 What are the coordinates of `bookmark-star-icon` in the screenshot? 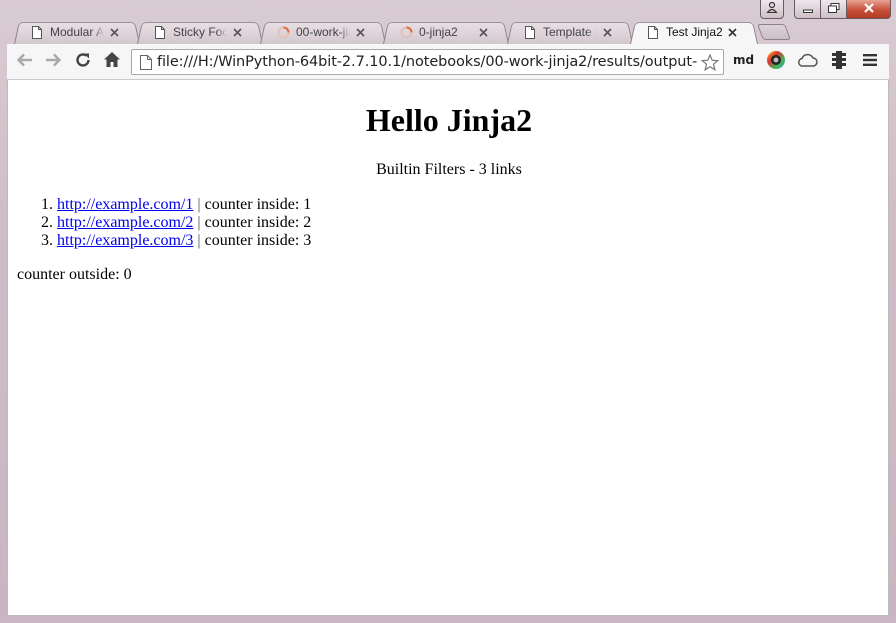 It's located at (710, 62).